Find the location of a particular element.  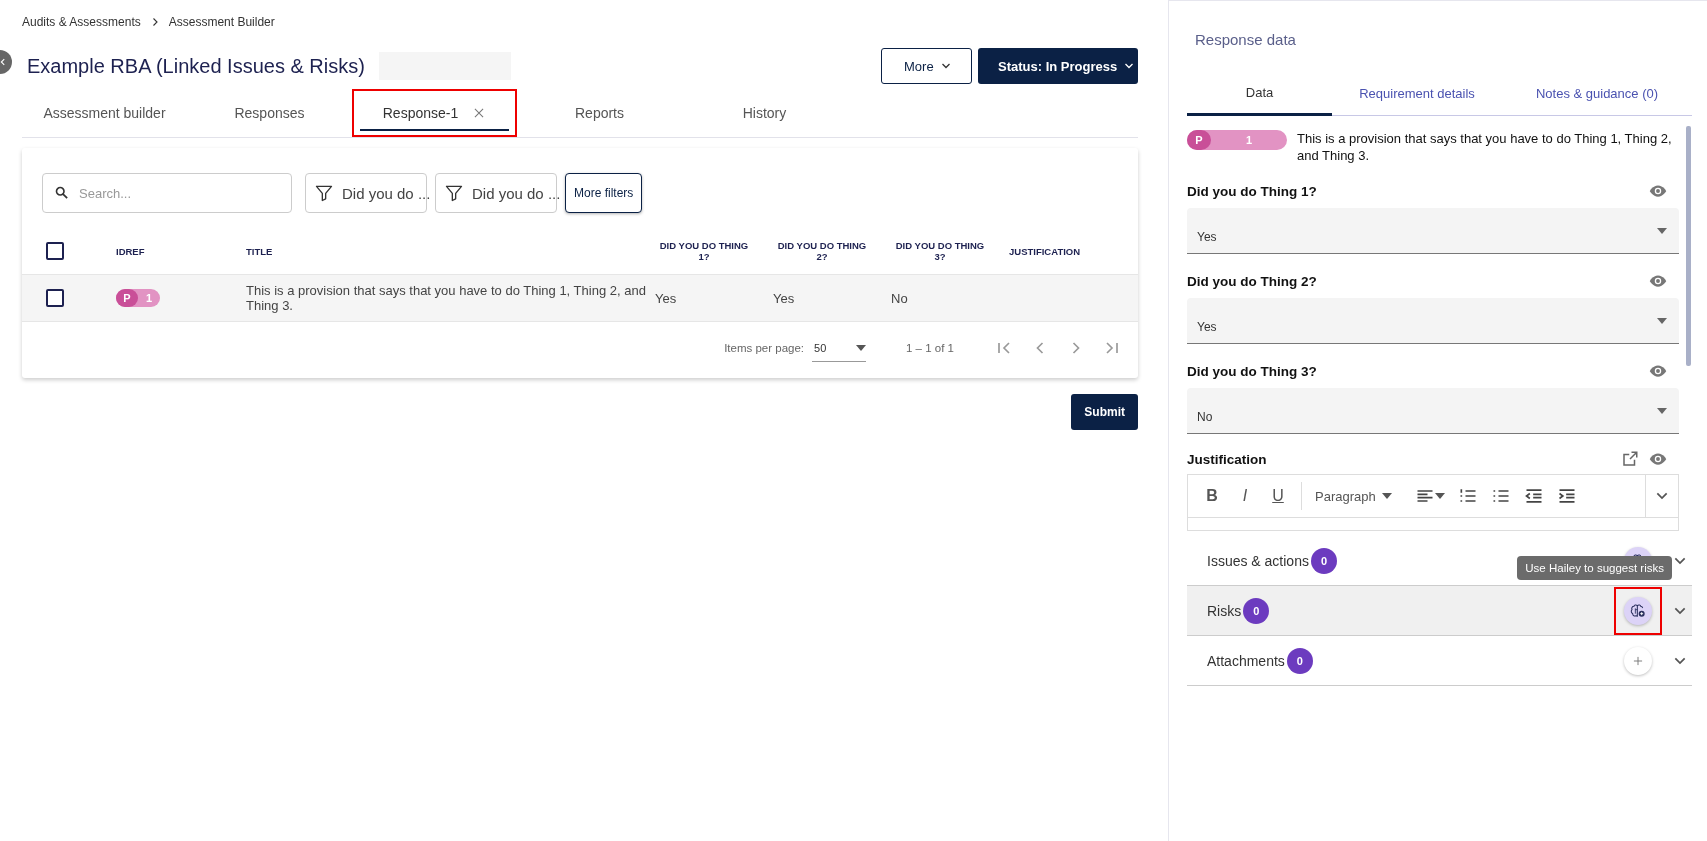

panel-title: Response data is located at coordinates (1245, 40).